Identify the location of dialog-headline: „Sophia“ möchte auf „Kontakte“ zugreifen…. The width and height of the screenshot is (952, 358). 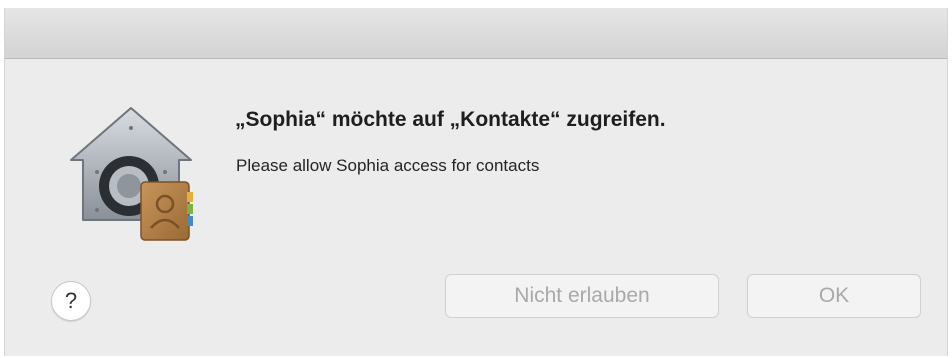
(450, 119).